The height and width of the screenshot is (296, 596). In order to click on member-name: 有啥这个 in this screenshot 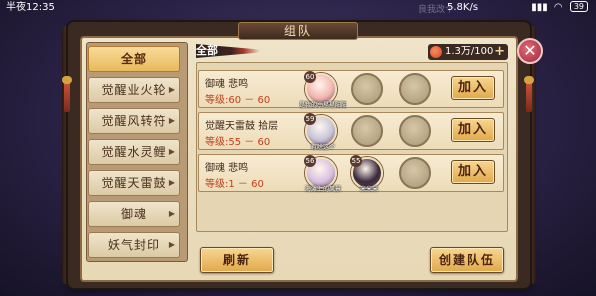, I will do `click(322, 147)`.